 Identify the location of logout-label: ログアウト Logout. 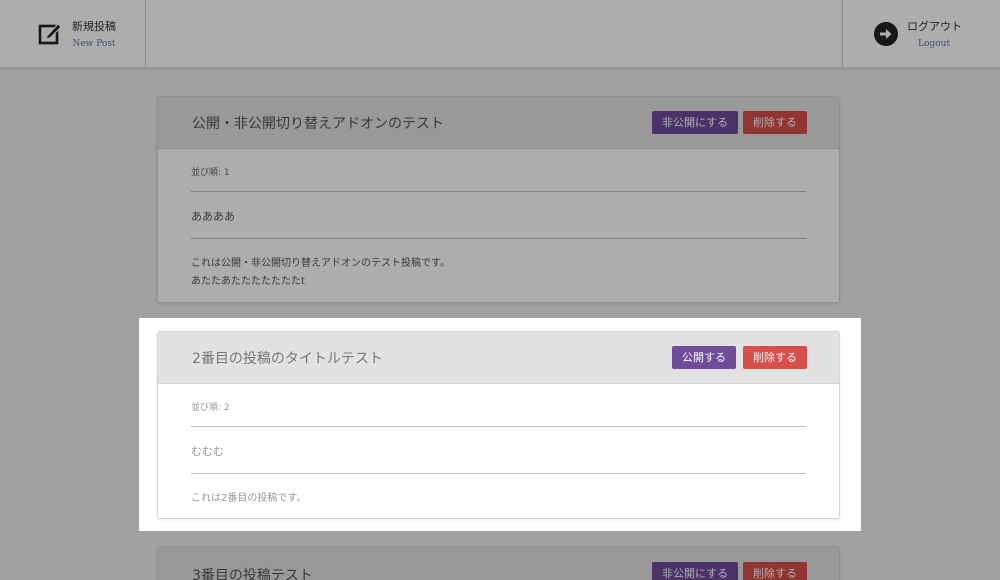
(934, 33).